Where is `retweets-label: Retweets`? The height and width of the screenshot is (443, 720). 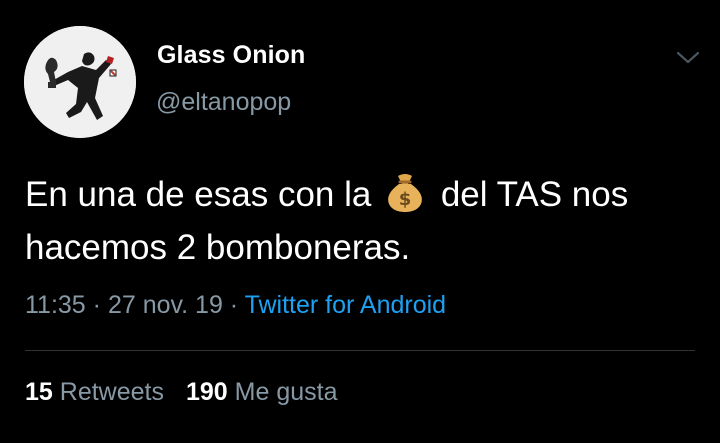 retweets-label: Retweets is located at coordinates (111, 392).